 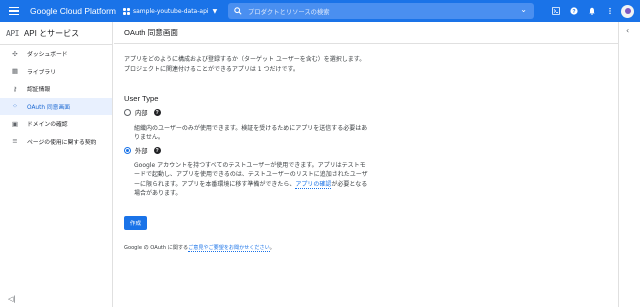 I want to click on notifications-icon, so click(x=592, y=11).